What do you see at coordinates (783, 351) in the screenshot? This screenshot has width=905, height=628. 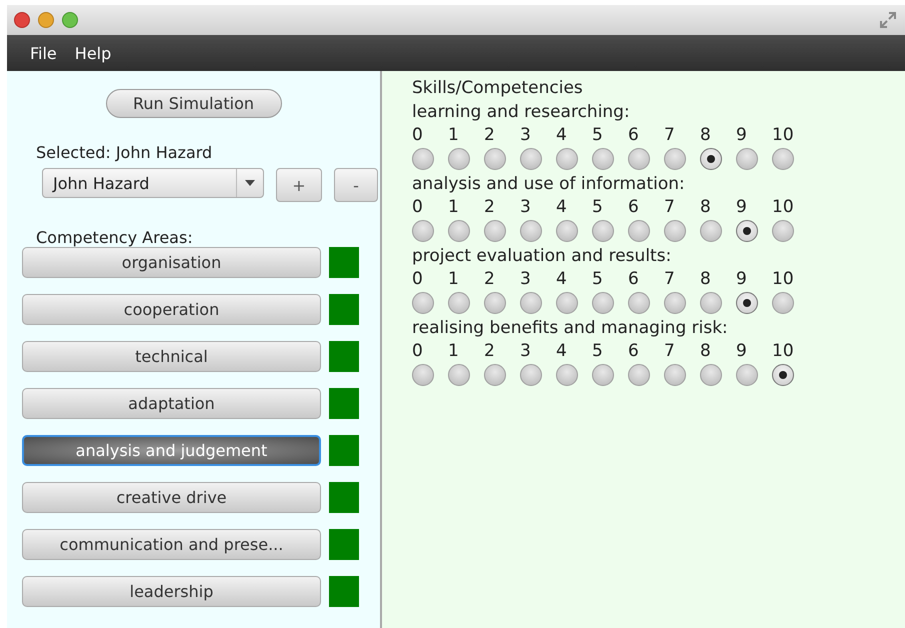 I see `scale-number: 10` at bounding box center [783, 351].